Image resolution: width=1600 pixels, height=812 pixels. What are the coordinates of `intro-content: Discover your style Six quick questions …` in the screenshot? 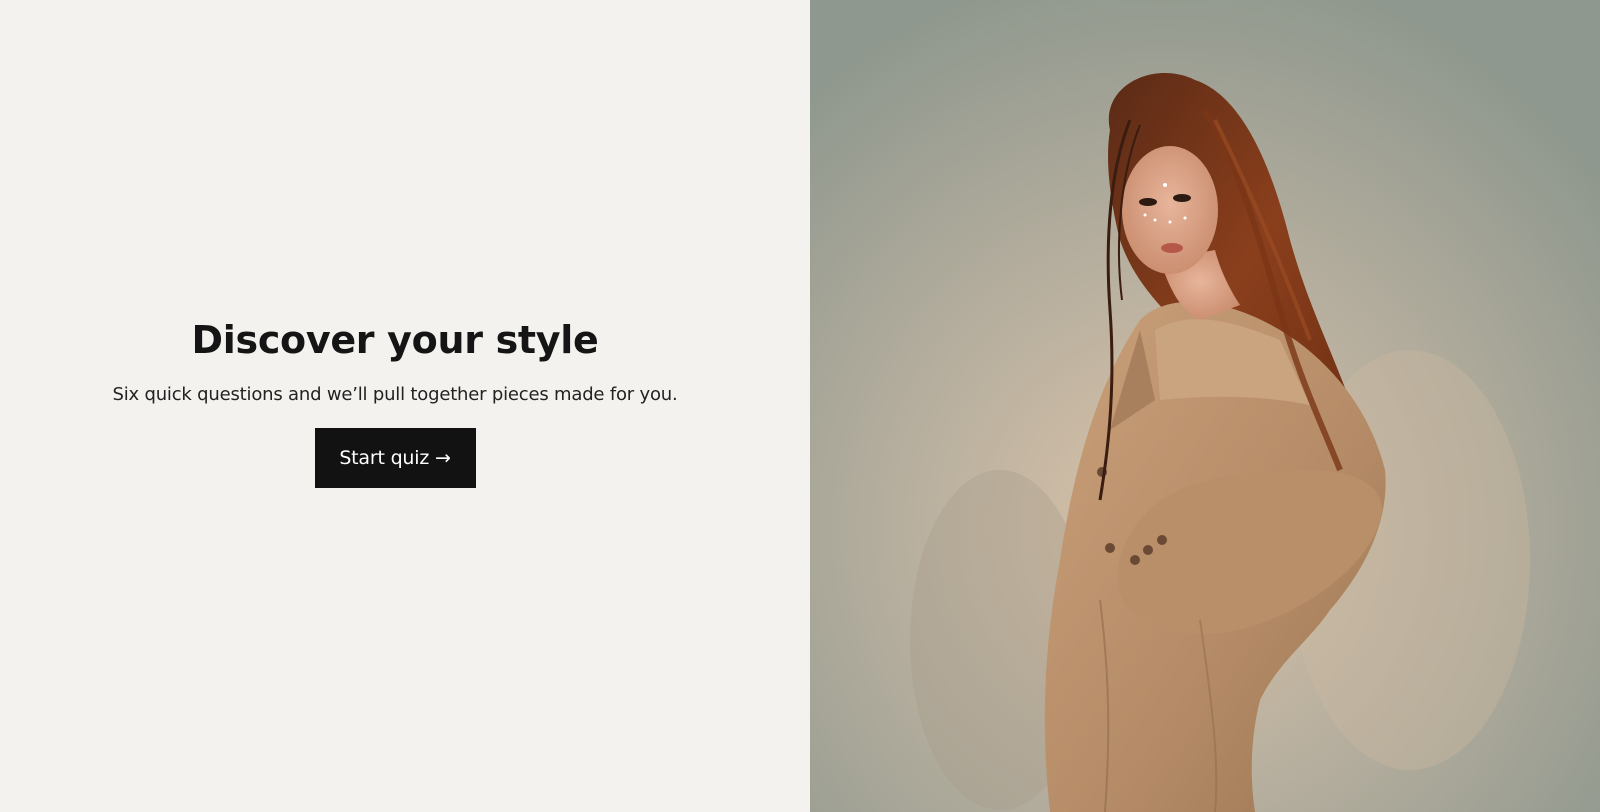 It's located at (395, 402).